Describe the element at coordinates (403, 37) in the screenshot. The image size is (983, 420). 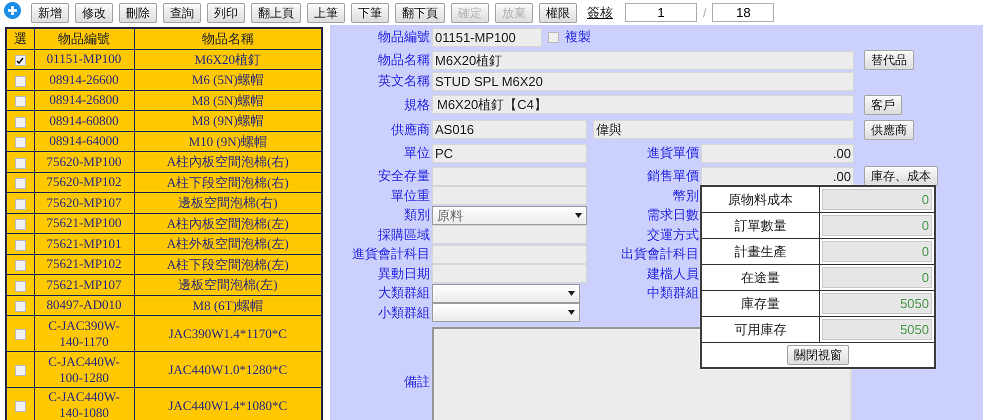
I see `field-label: 物品編號` at that location.